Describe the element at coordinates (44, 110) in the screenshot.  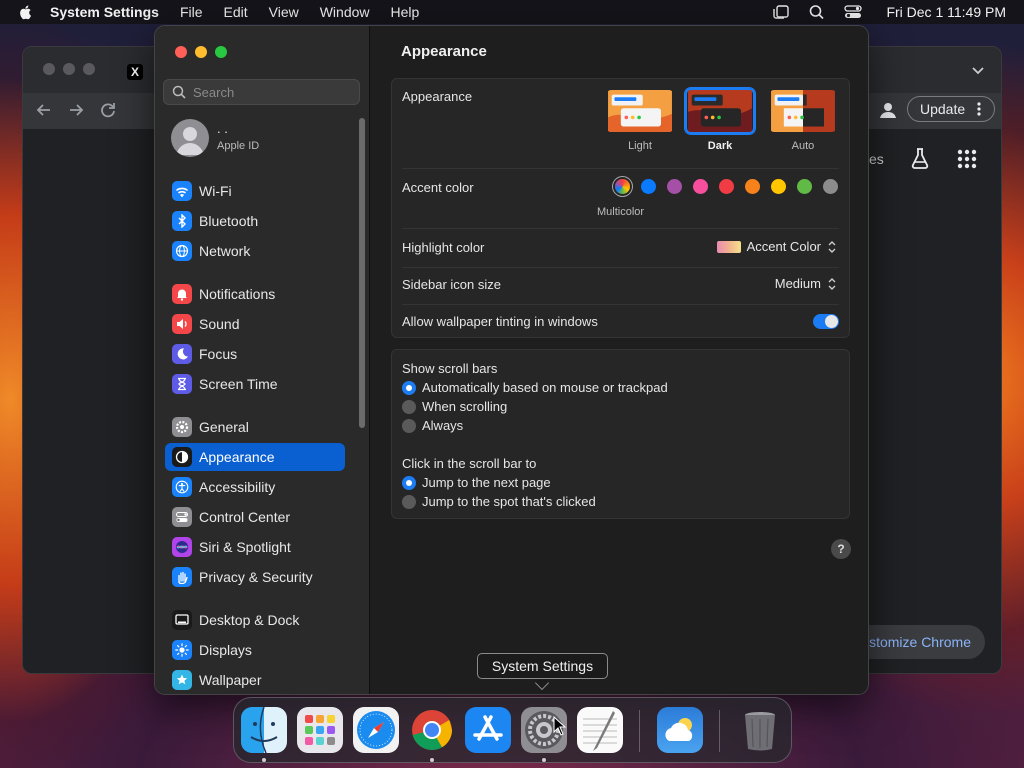
I see `back-arrow-icon` at that location.